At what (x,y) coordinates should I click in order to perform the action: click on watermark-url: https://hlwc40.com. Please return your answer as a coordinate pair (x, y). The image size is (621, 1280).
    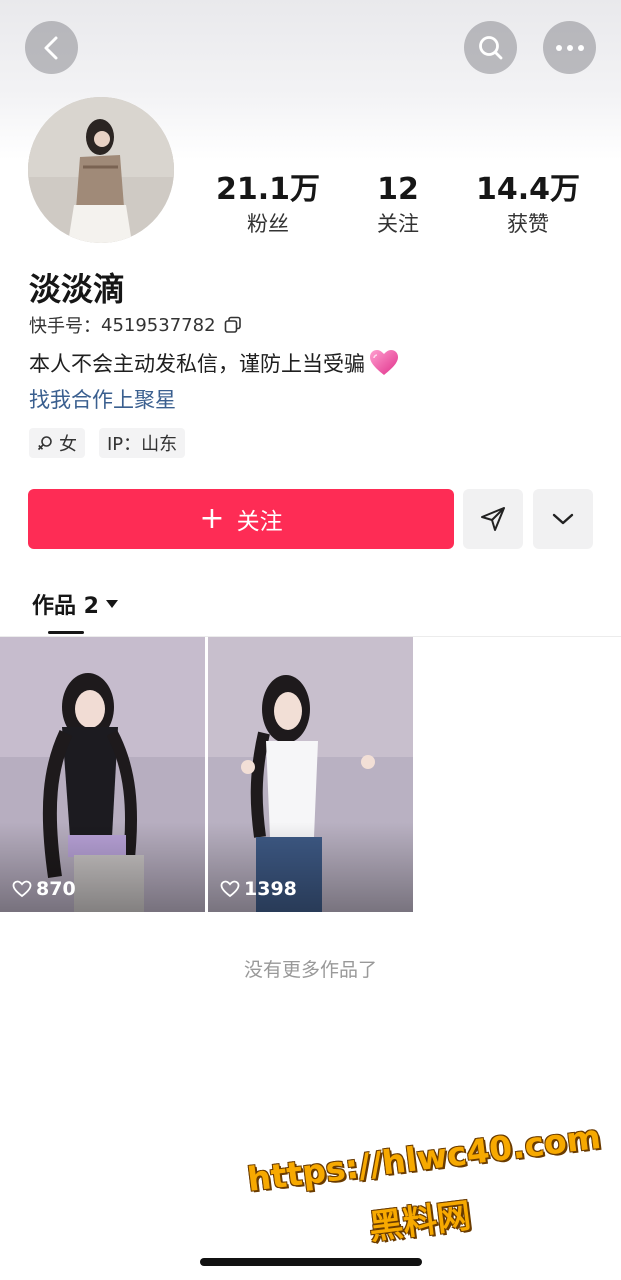
    Looking at the image, I should click on (424, 1157).